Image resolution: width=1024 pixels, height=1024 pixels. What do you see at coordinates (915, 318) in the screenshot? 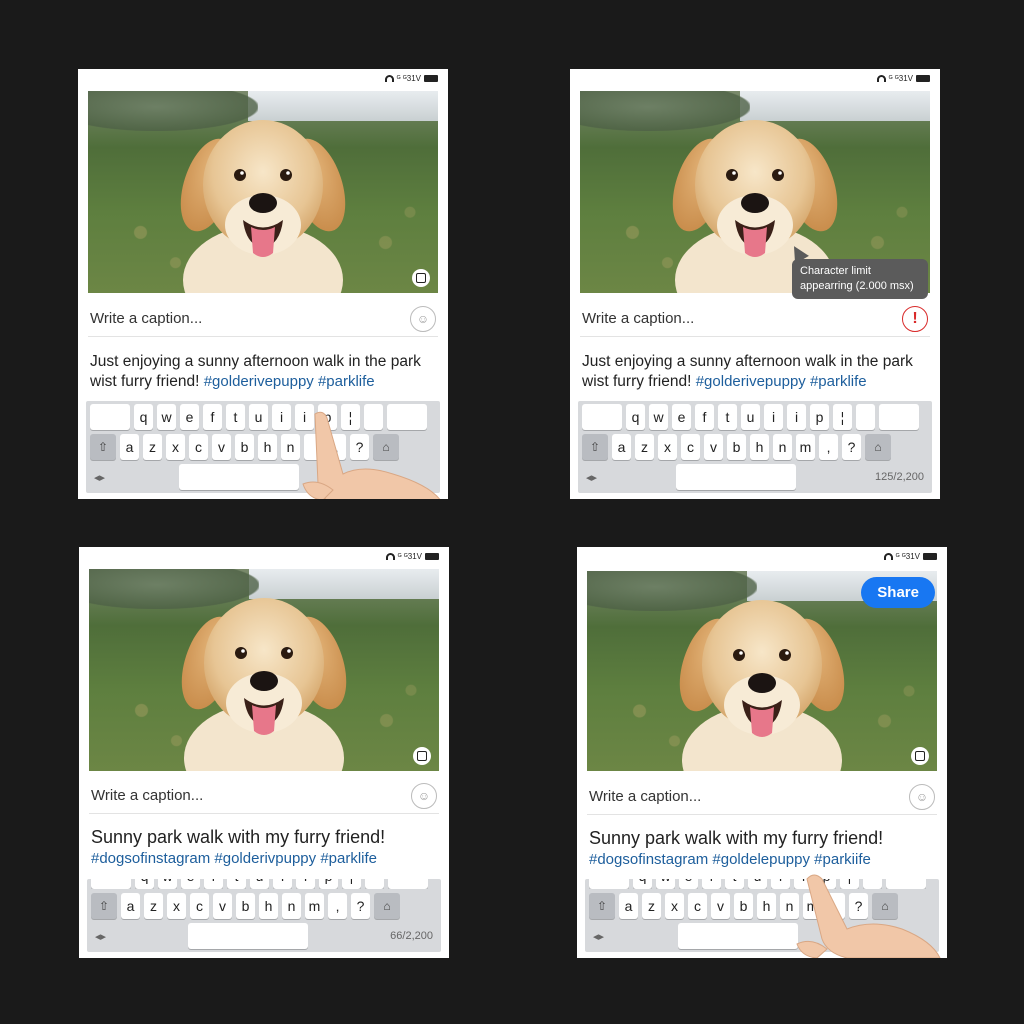
I see `error-icon: !` at bounding box center [915, 318].